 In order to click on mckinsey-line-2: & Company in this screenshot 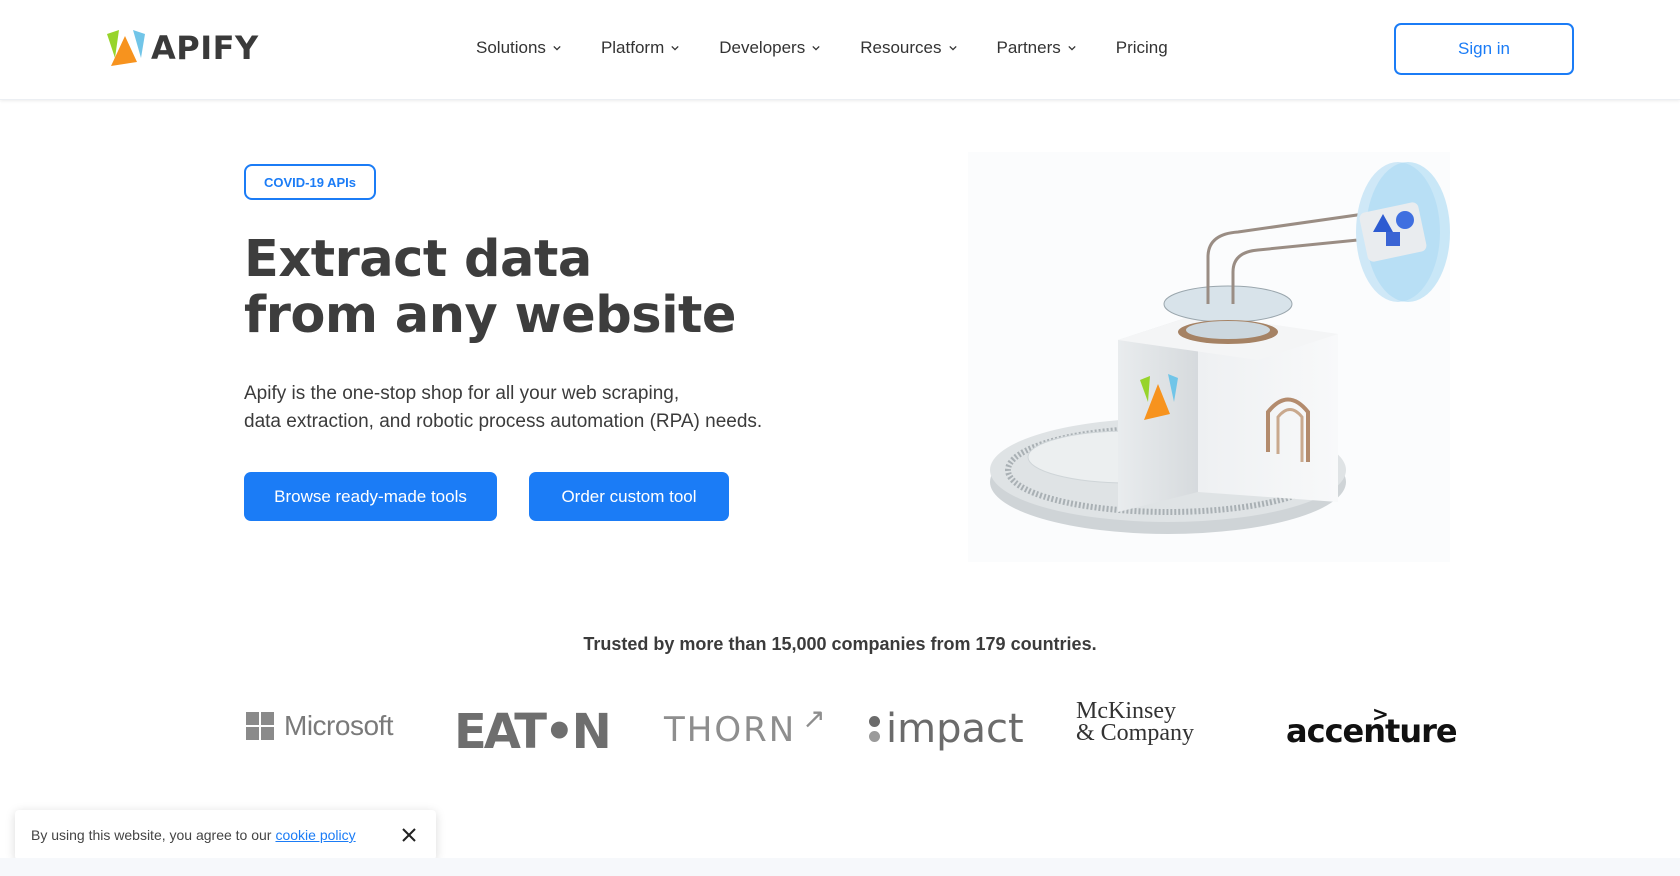, I will do `click(1135, 733)`.